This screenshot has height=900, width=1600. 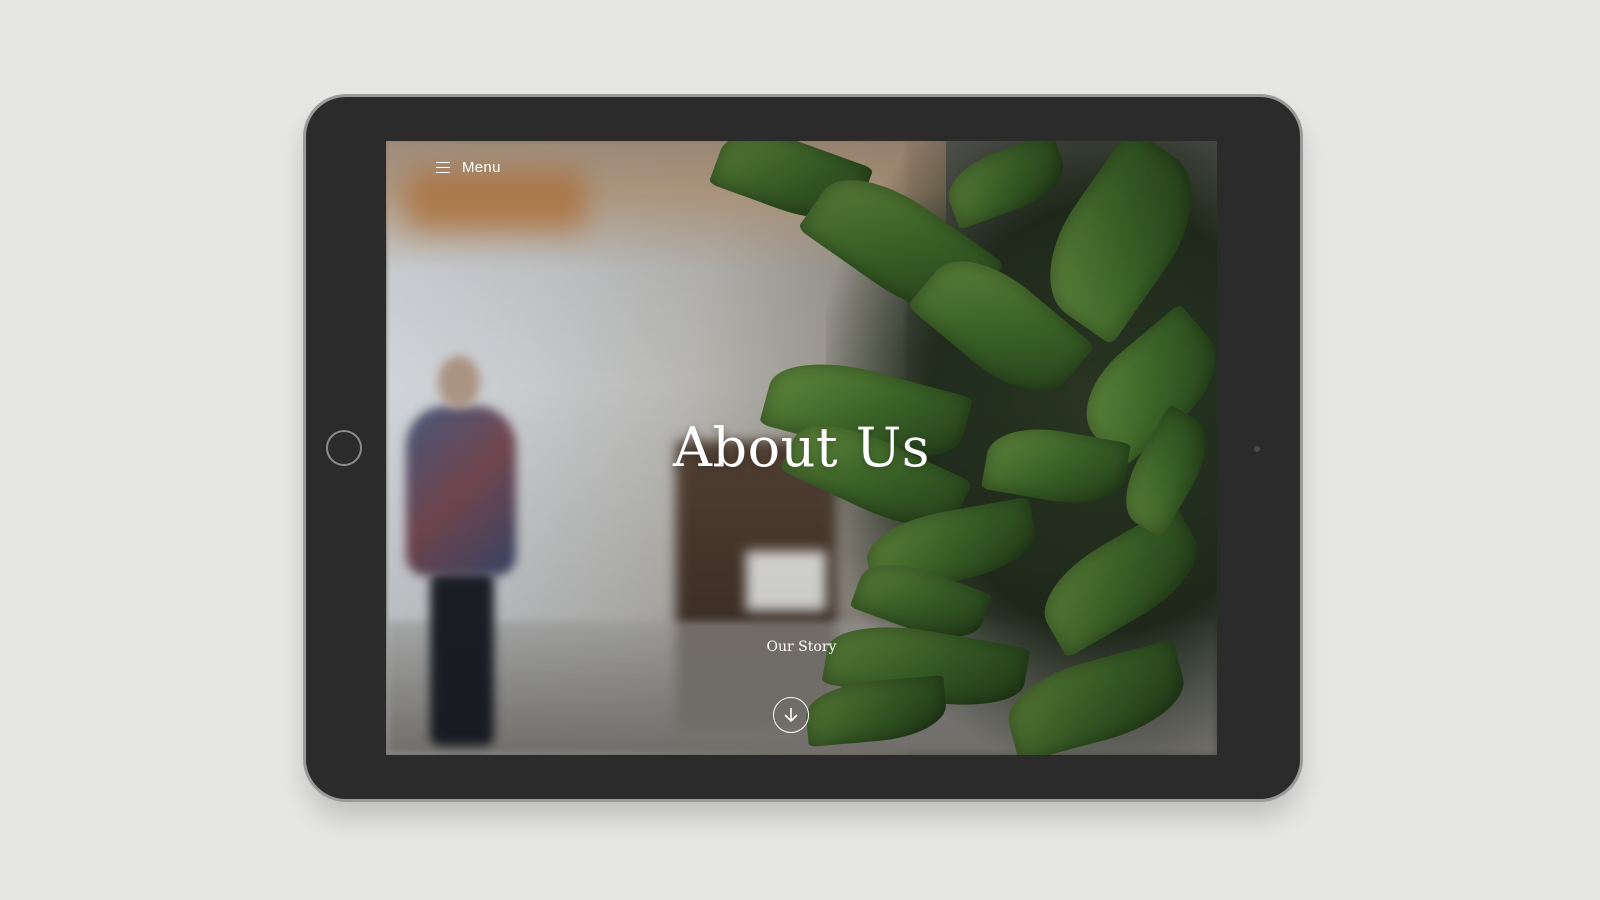 What do you see at coordinates (443, 167) in the screenshot?
I see `hamburger-icon` at bounding box center [443, 167].